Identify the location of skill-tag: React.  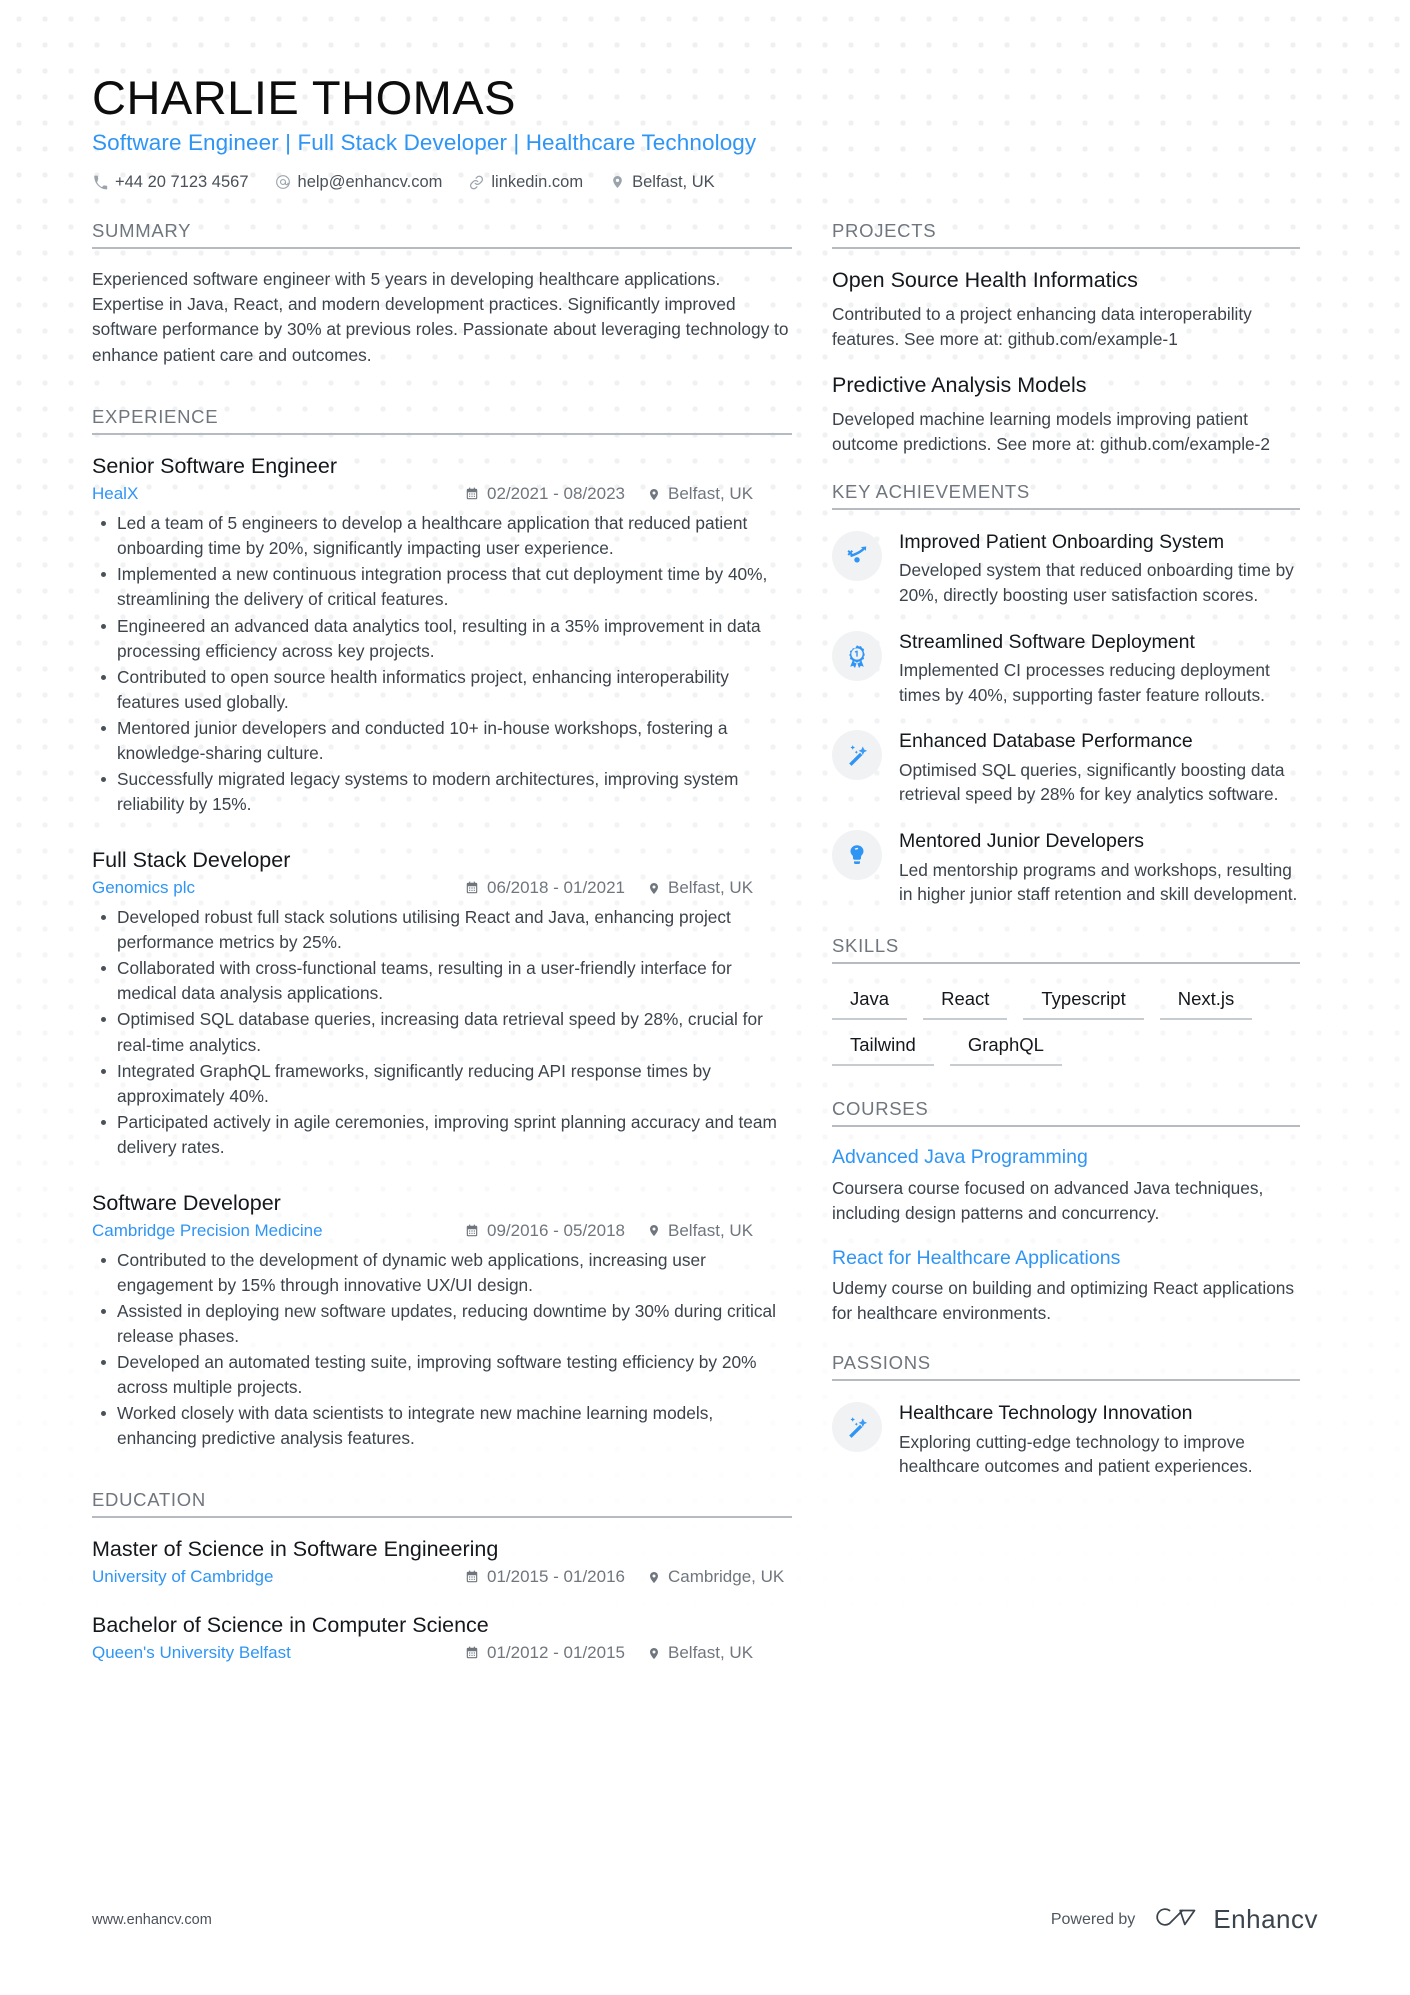
(965, 1002).